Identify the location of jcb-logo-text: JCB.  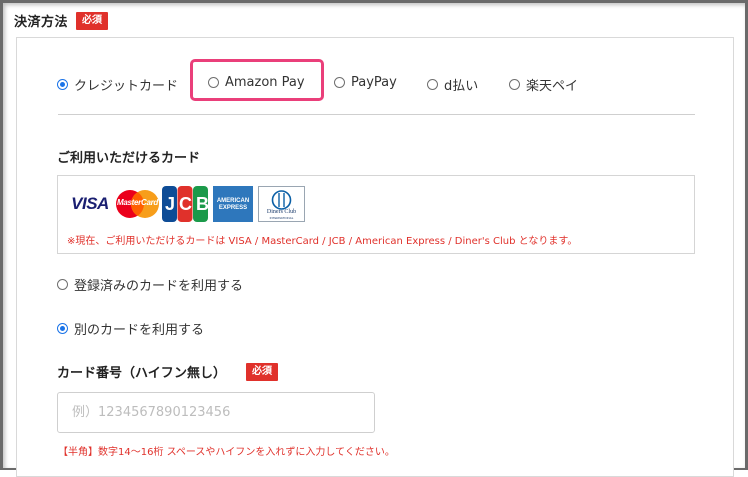
(189, 204).